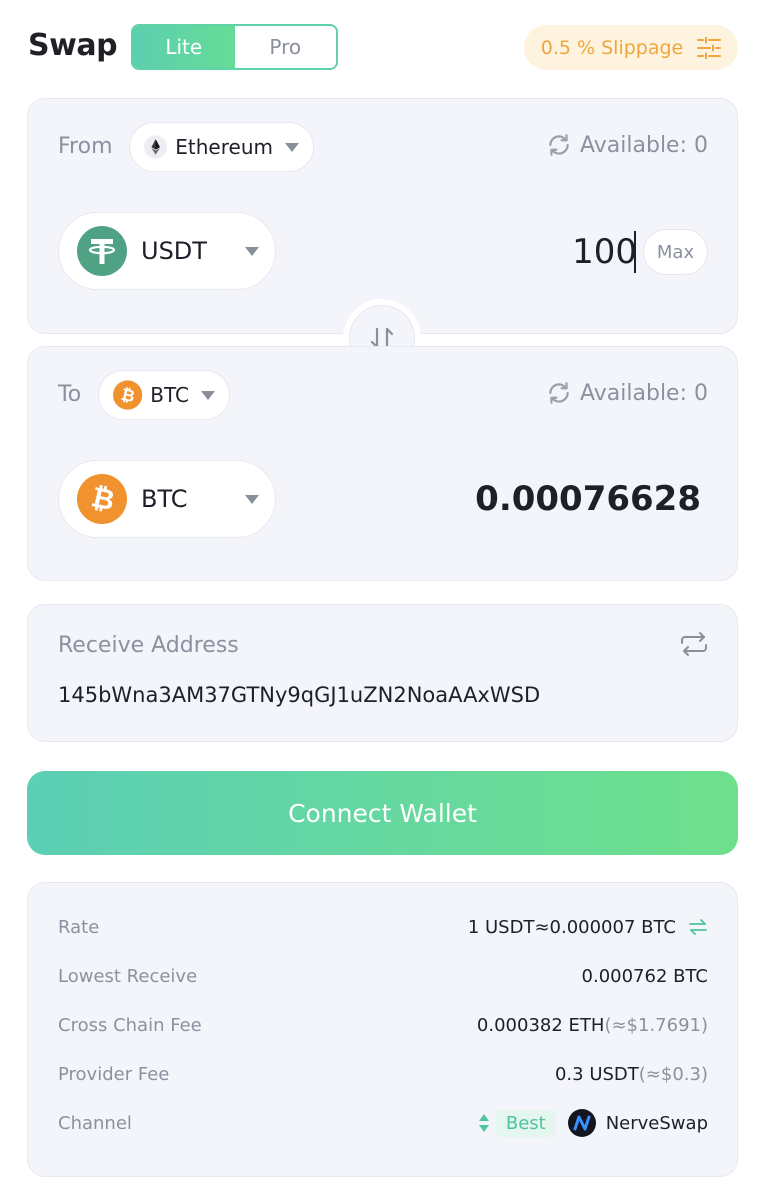 Image resolution: width=762 pixels, height=1200 pixels. Describe the element at coordinates (85, 146) in the screenshot. I see `from-label: From` at that location.